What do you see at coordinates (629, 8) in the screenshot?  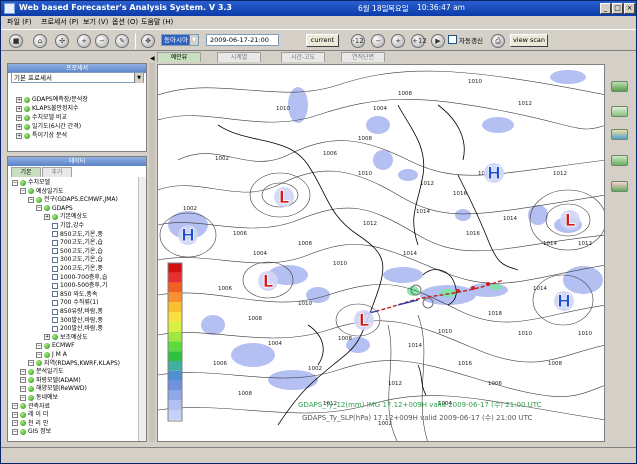 I see `close-button: ×` at bounding box center [629, 8].